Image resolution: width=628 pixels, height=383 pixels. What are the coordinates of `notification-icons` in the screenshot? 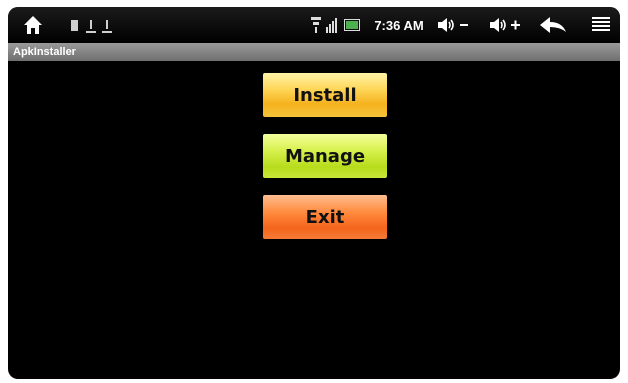 It's located at (91, 26).